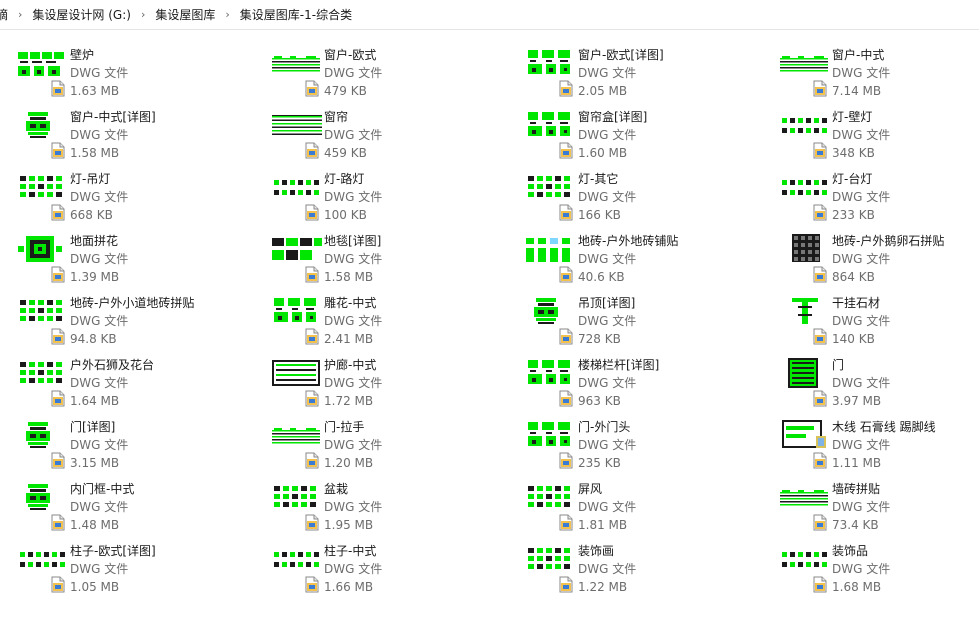 Image resolution: width=979 pixels, height=629 pixels. I want to click on file-item: 干挂石材 DWG 文件 140 KB, so click(871, 319).